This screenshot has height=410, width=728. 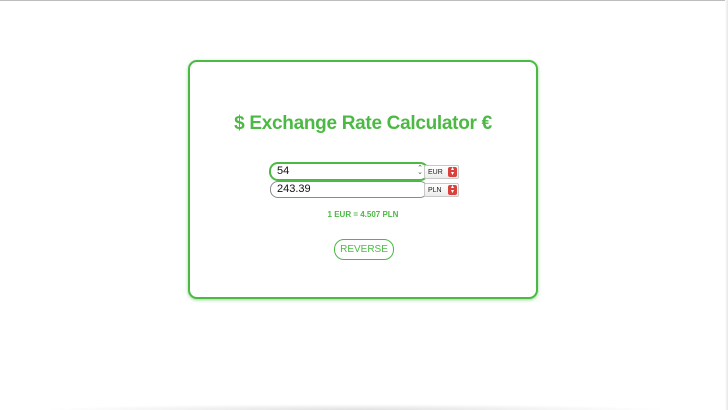 I want to click on from-amount-input: 54 ⌃ ⌄, so click(x=349, y=171).